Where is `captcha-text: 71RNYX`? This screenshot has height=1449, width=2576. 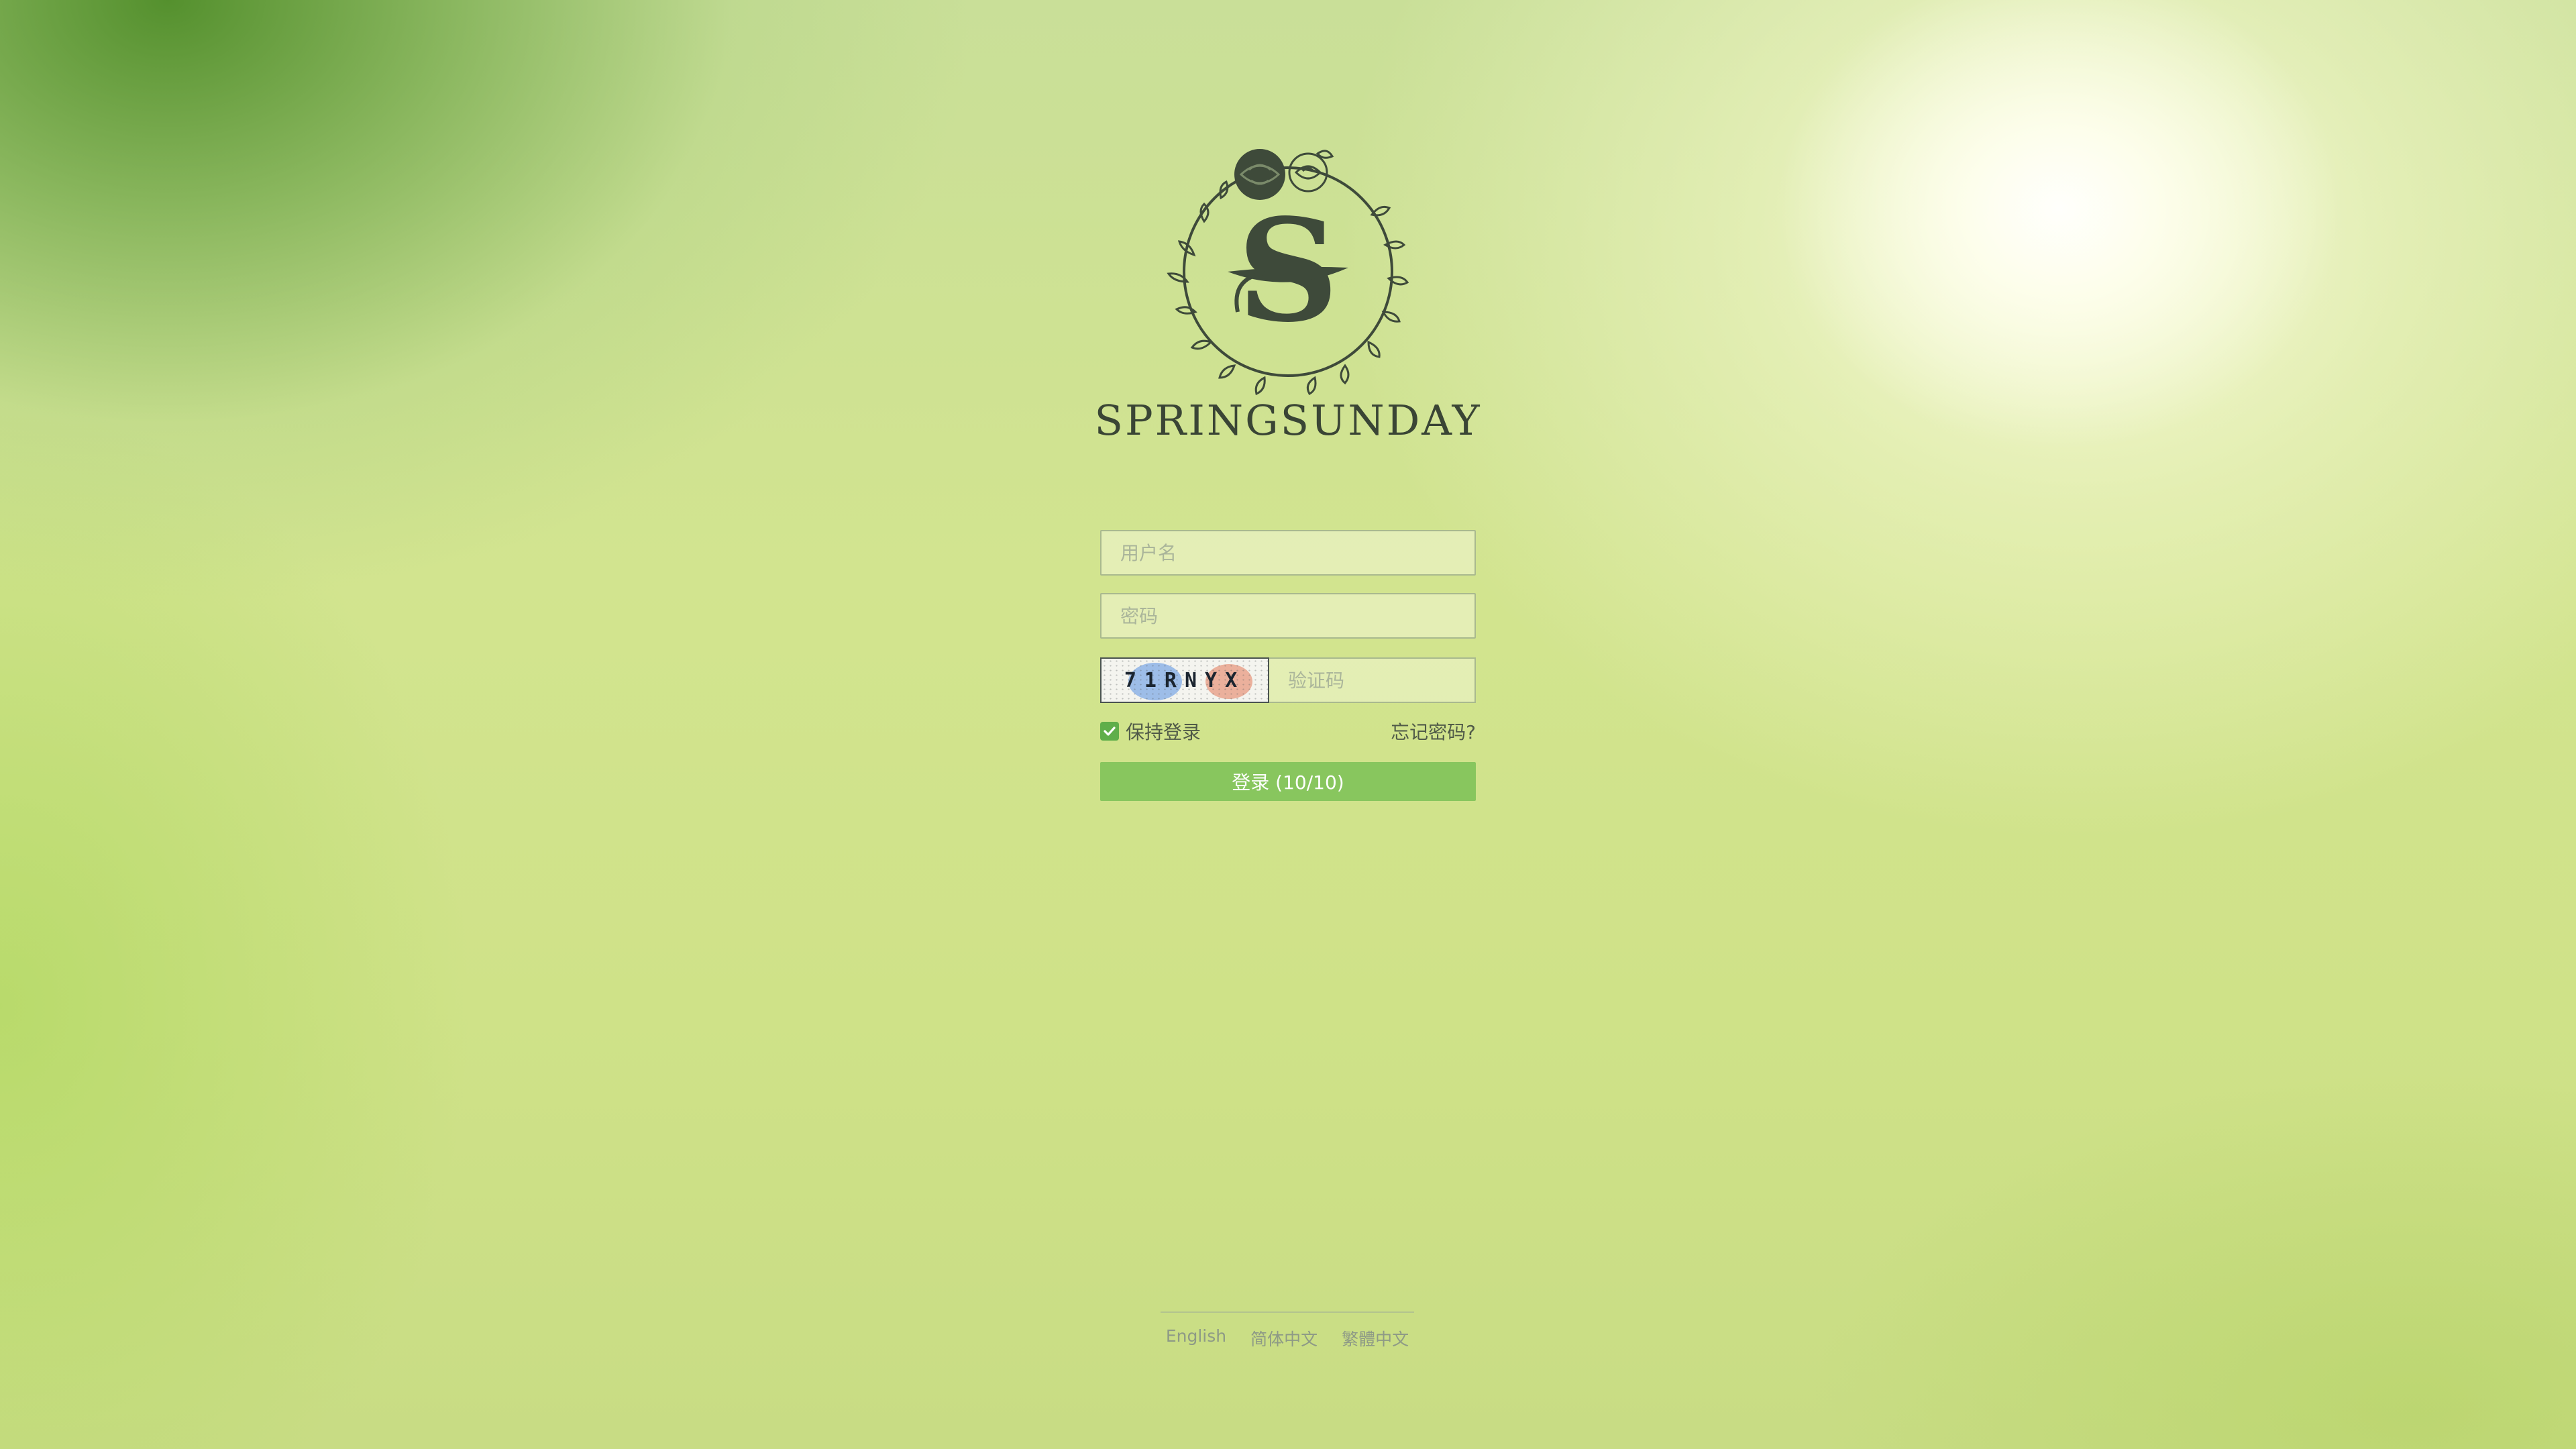
captcha-text: 71RNYX is located at coordinates (1185, 680).